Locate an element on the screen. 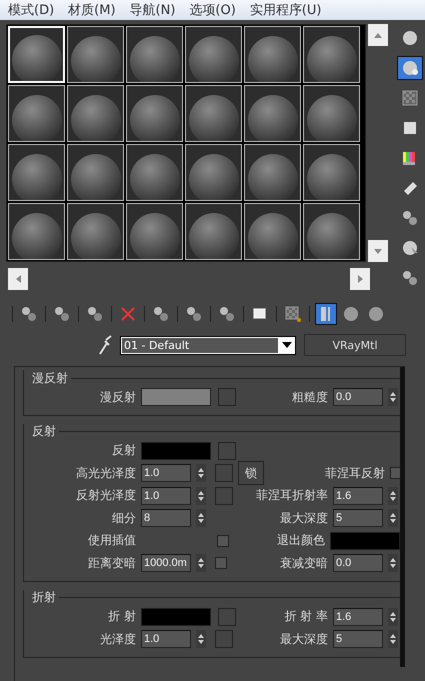 Image resolution: width=425 pixels, height=681 pixels. parameter-label: 光泽度 is located at coordinates (117, 639).